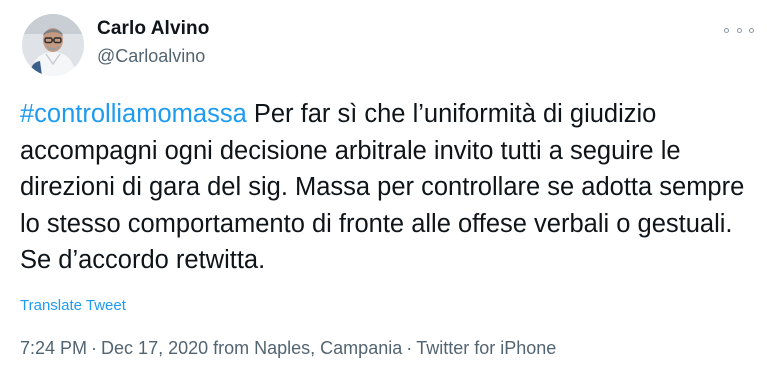  Describe the element at coordinates (53, 348) in the screenshot. I see `tweet-time: 7:24 PM` at that location.